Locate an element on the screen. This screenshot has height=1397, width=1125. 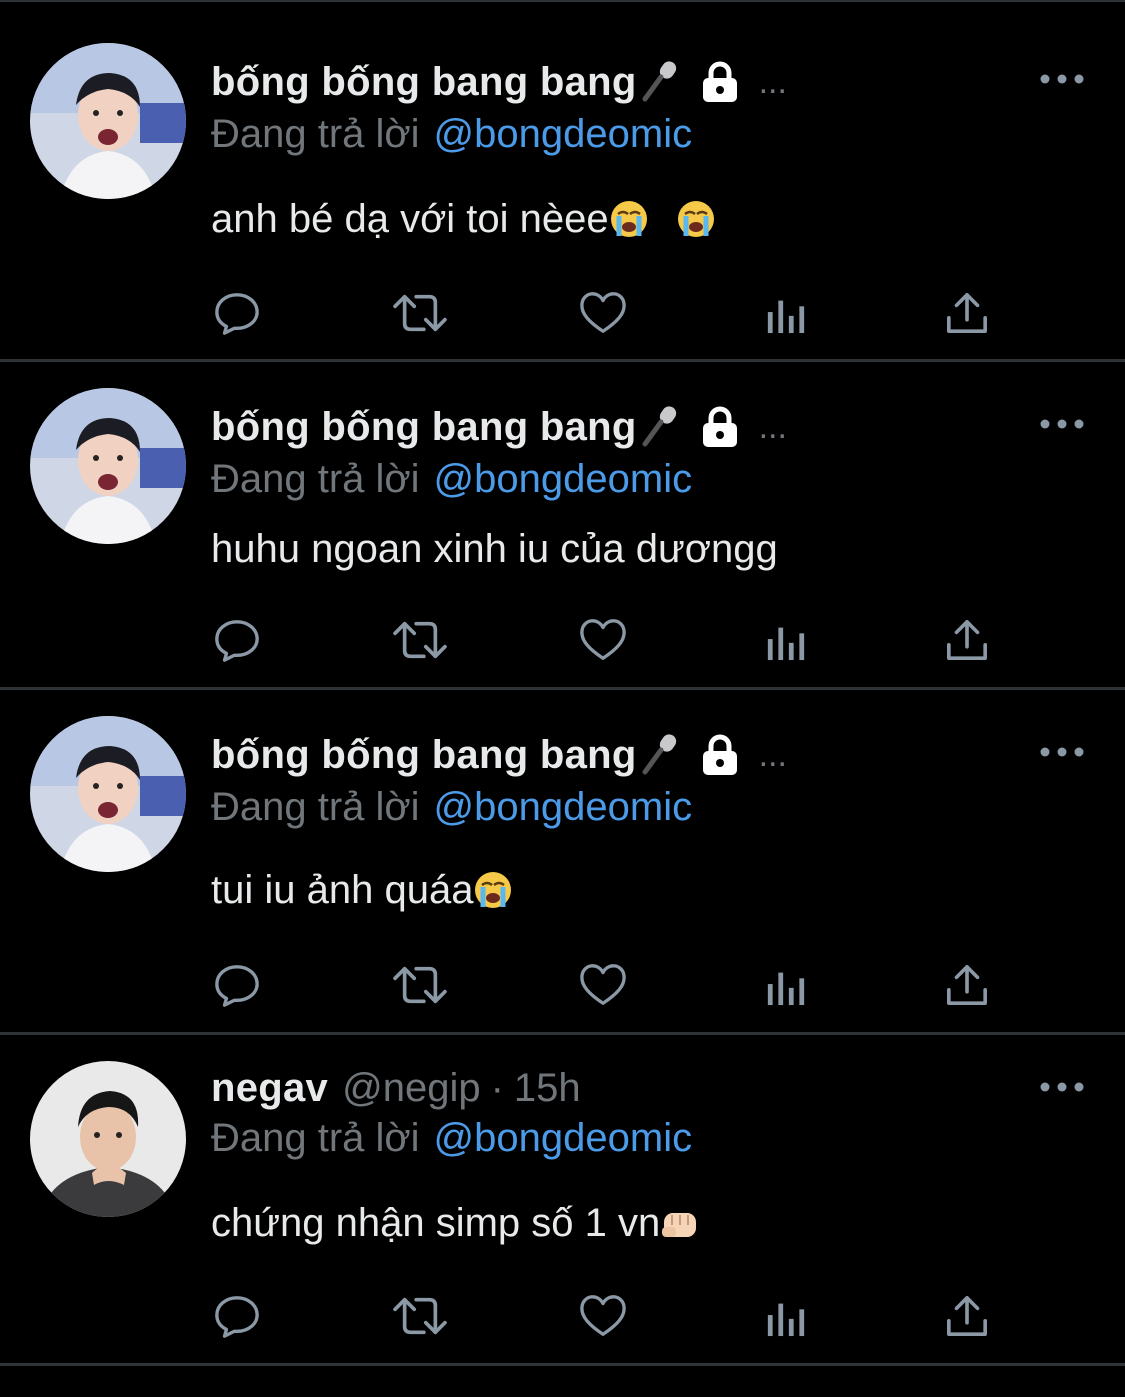
tweet-text-content: huhu ngoan xinh iu của dươngg is located at coordinates (494, 549).